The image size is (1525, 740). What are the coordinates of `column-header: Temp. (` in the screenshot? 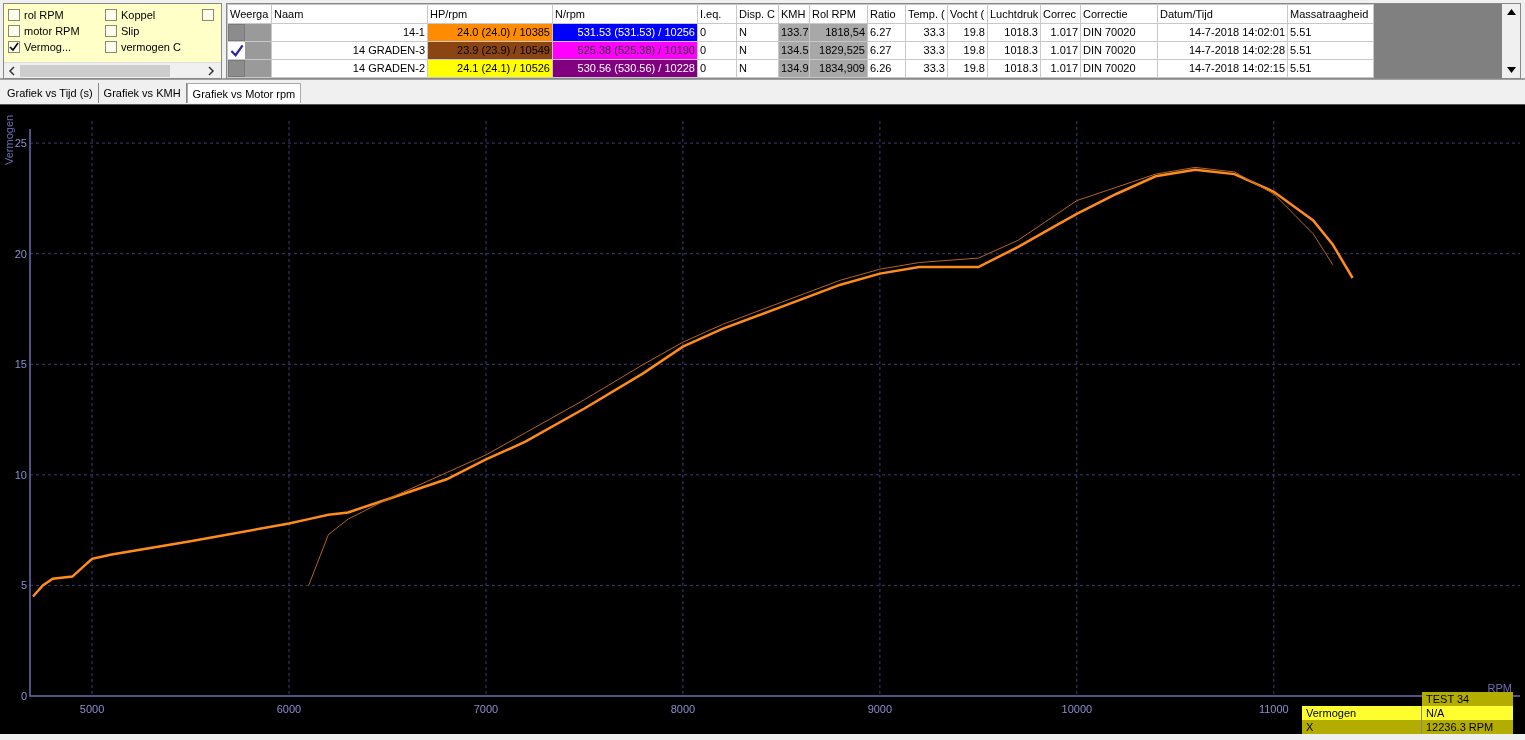 It's located at (926, 14).